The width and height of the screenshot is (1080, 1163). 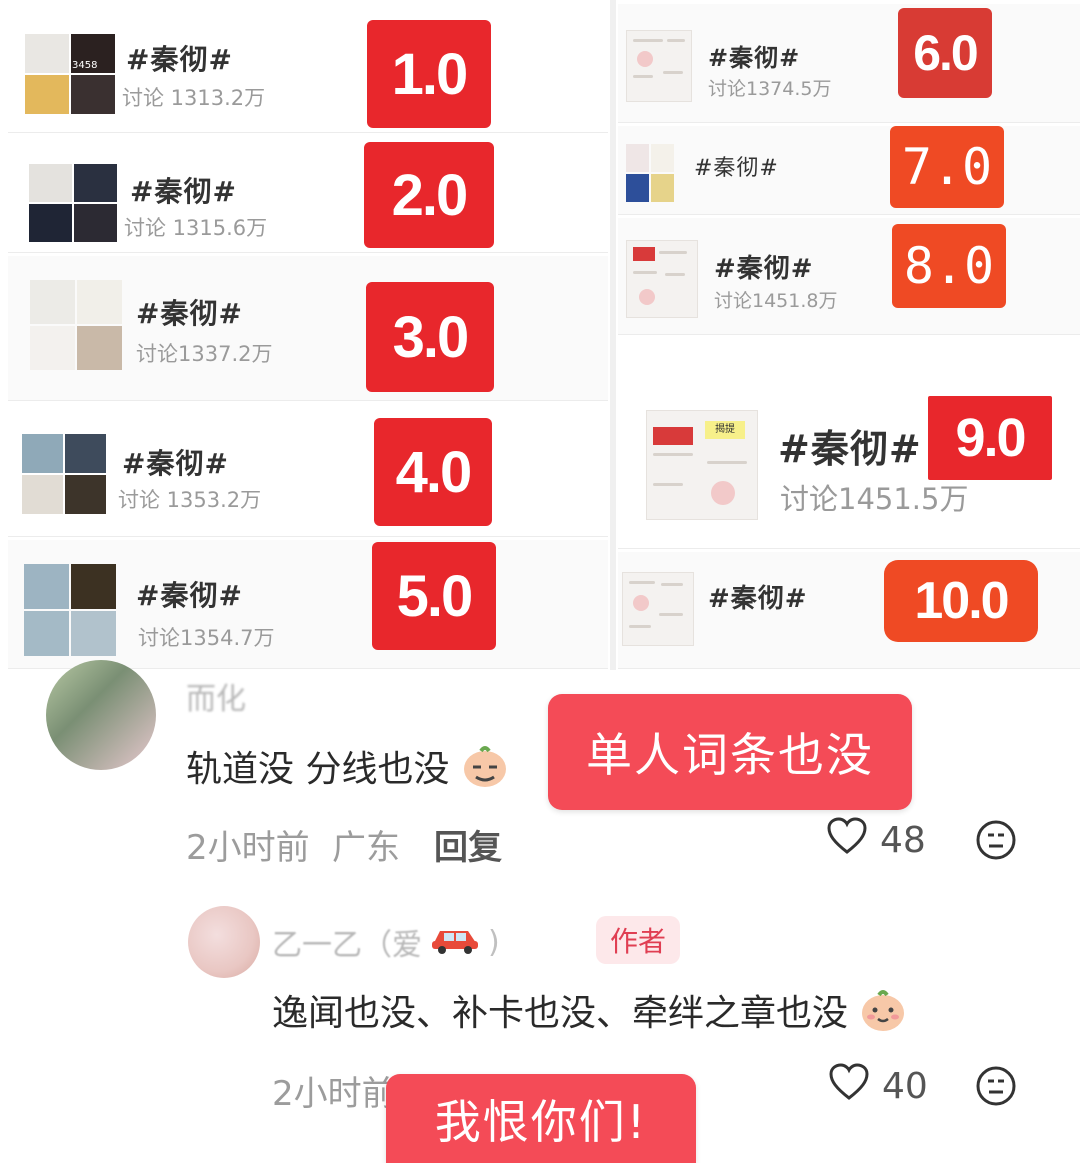 I want to click on comment-text: 逸闻也没、补卡也没、牵绊之章也没, so click(x=589, y=1013).